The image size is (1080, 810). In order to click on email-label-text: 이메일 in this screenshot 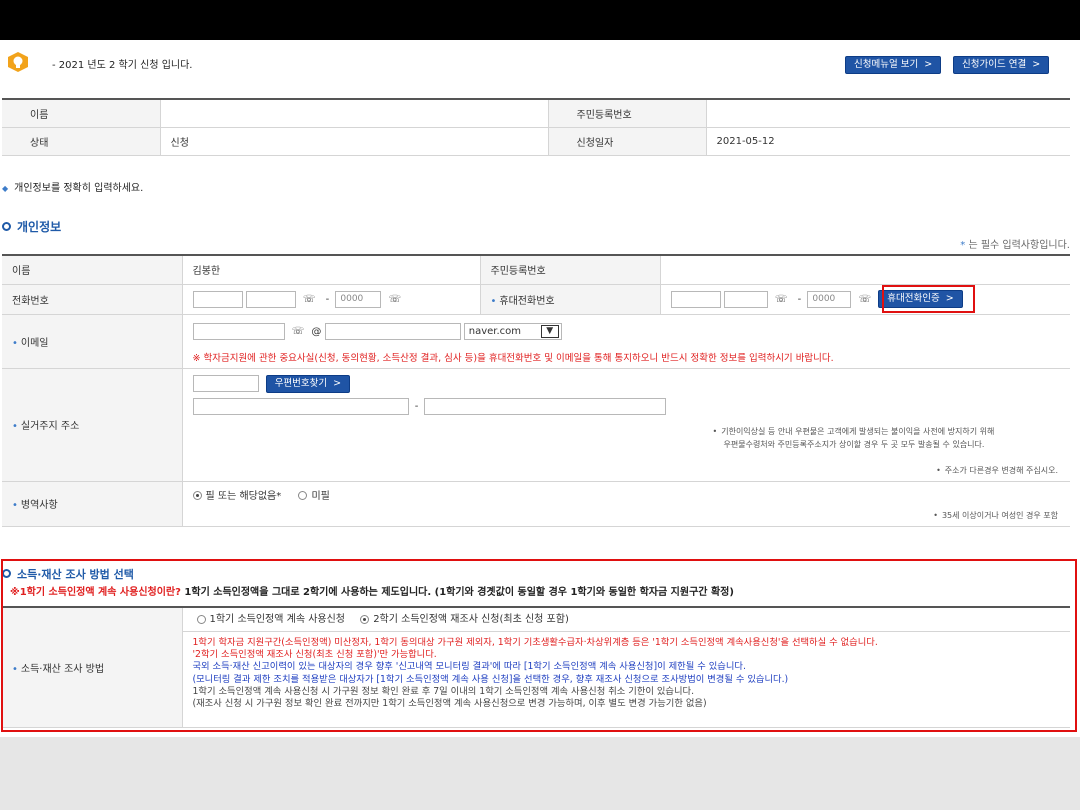, I will do `click(34, 343)`.